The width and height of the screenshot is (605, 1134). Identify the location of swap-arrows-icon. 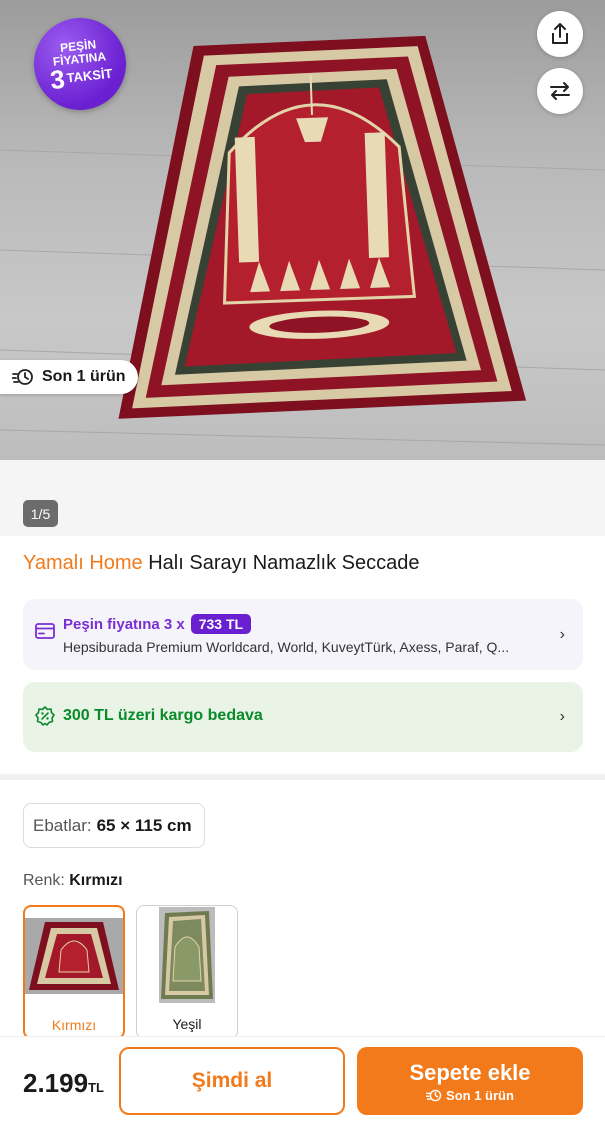
(560, 91).